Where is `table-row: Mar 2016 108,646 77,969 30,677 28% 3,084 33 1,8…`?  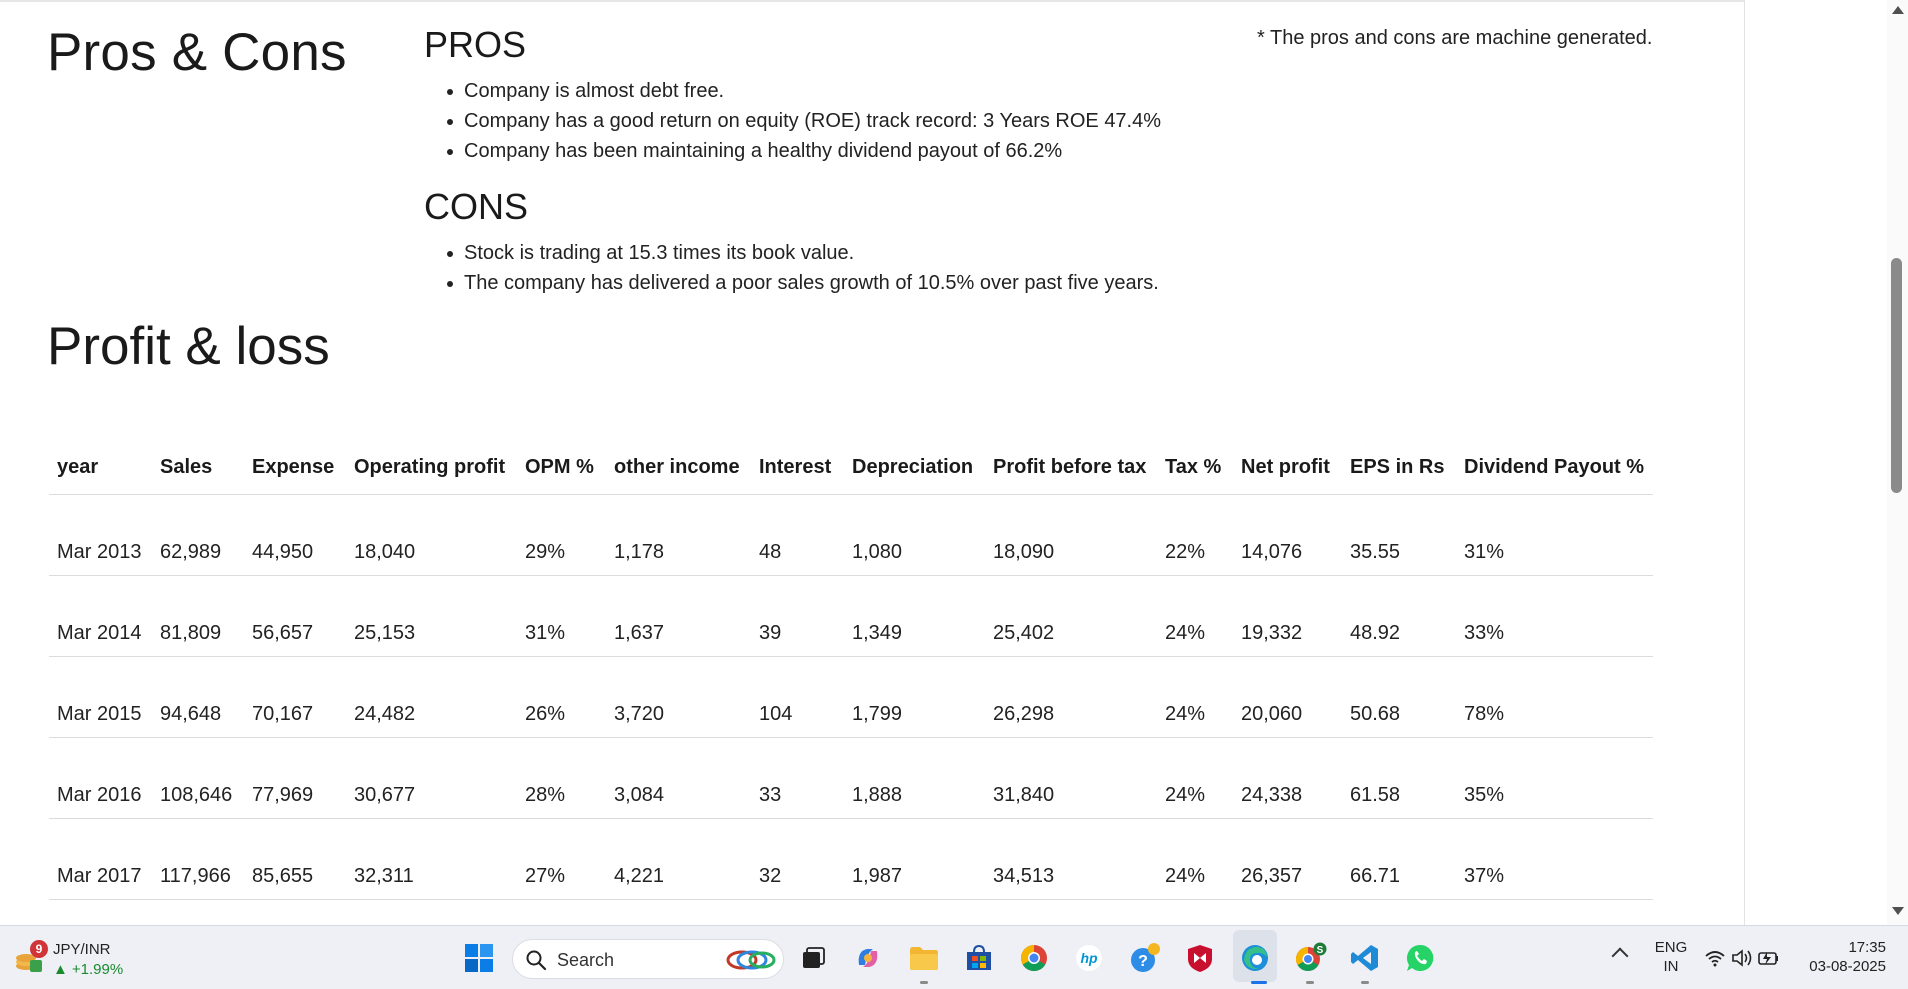
table-row: Mar 2016 108,646 77,969 30,677 28% 3,084 33 1,8… is located at coordinates (851, 778).